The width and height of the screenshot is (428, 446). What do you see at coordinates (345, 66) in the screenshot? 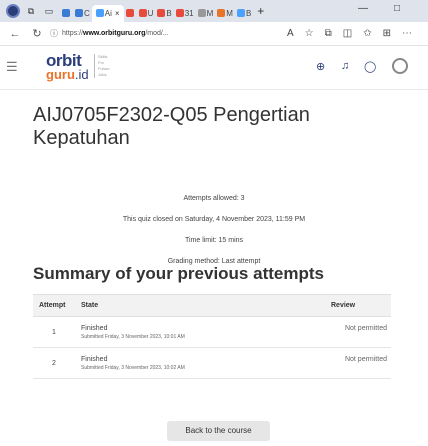
I see `notification-bell-icon: ♫` at bounding box center [345, 66].